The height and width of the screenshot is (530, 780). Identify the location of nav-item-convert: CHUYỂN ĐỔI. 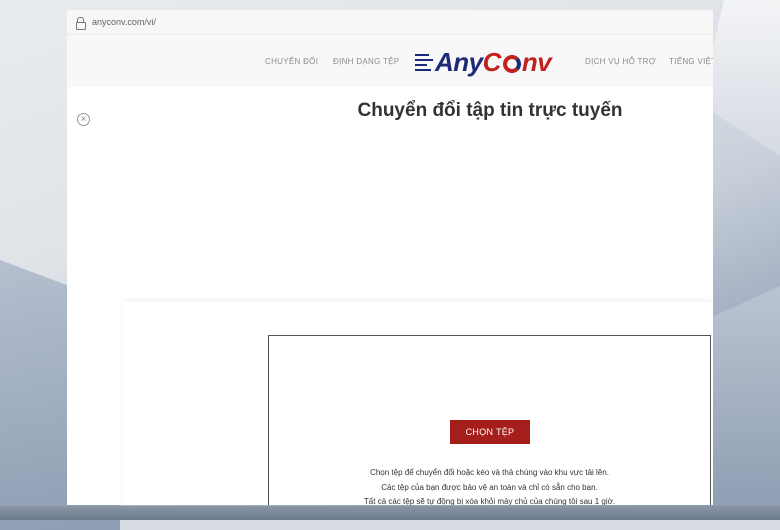
(291, 61).